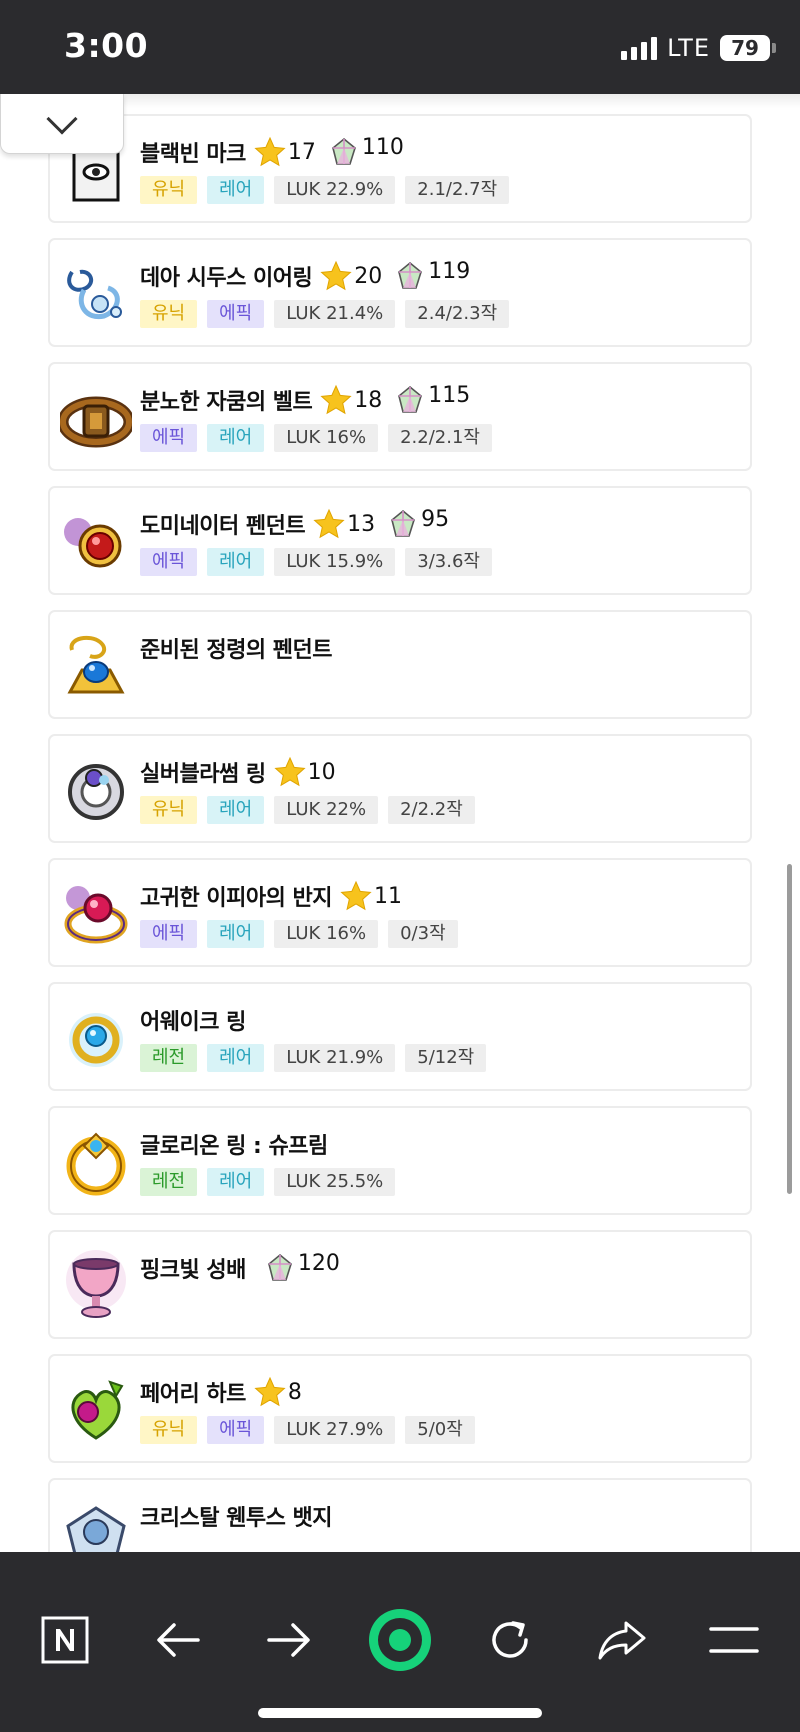 The height and width of the screenshot is (1732, 800). I want to click on collapse-button, so click(62, 124).